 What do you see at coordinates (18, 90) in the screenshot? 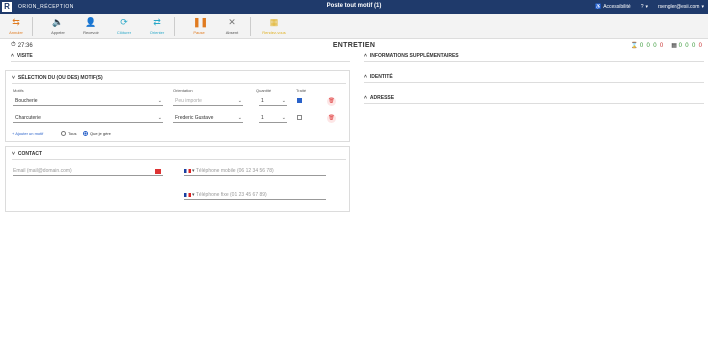
I see `motif-column-label: Motifs` at bounding box center [18, 90].